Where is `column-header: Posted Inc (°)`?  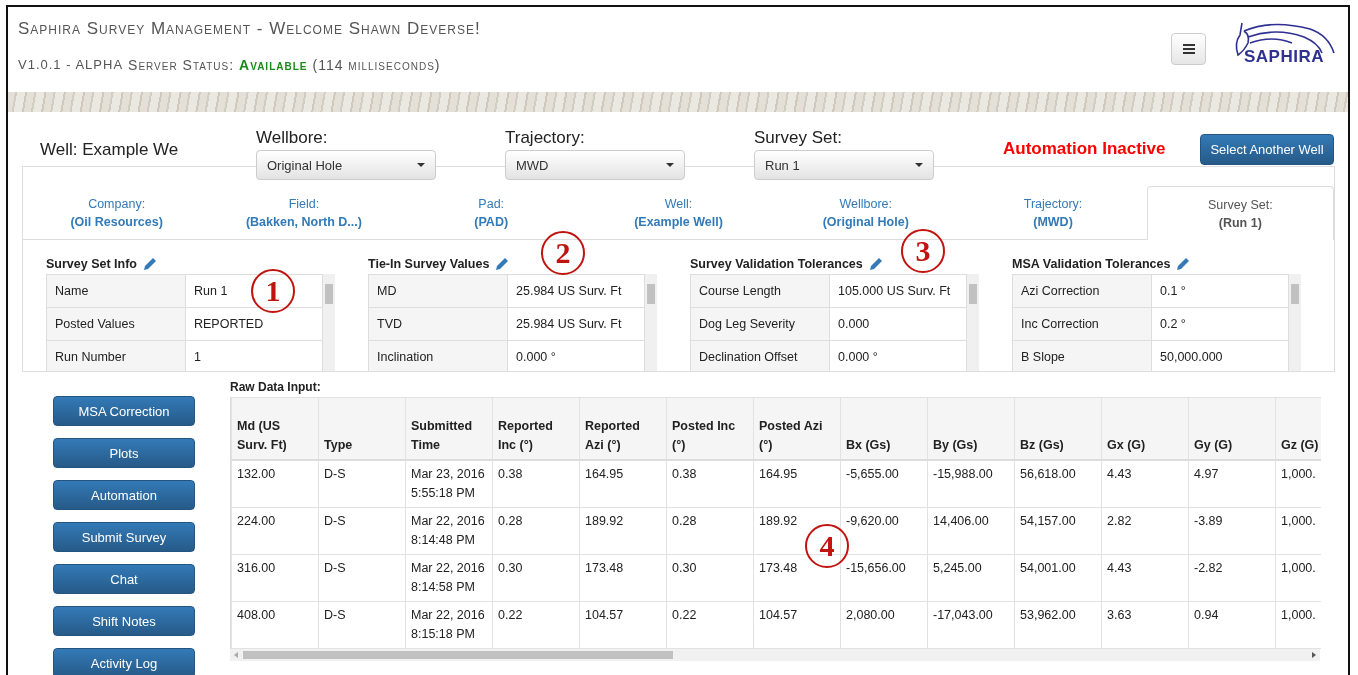 column-header: Posted Inc (°) is located at coordinates (710, 428).